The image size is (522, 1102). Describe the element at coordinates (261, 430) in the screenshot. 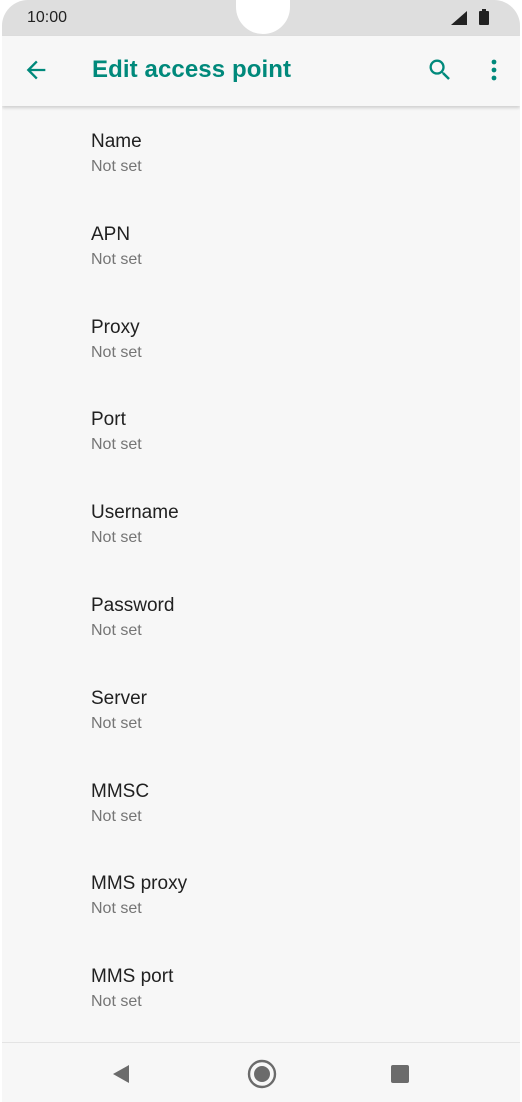

I see `setting-port: Port Not set` at that location.